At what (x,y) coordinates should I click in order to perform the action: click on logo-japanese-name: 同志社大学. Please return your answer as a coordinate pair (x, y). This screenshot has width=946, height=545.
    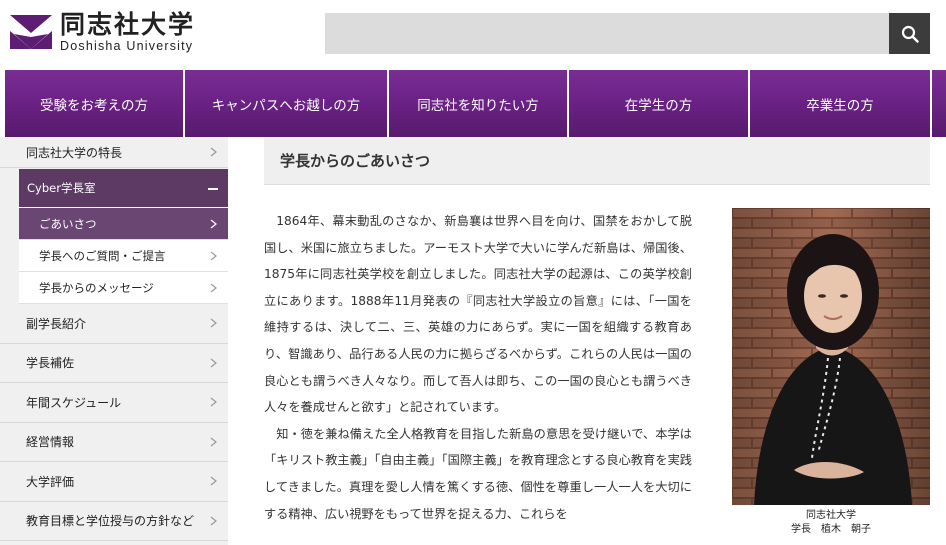
    Looking at the image, I should click on (128, 24).